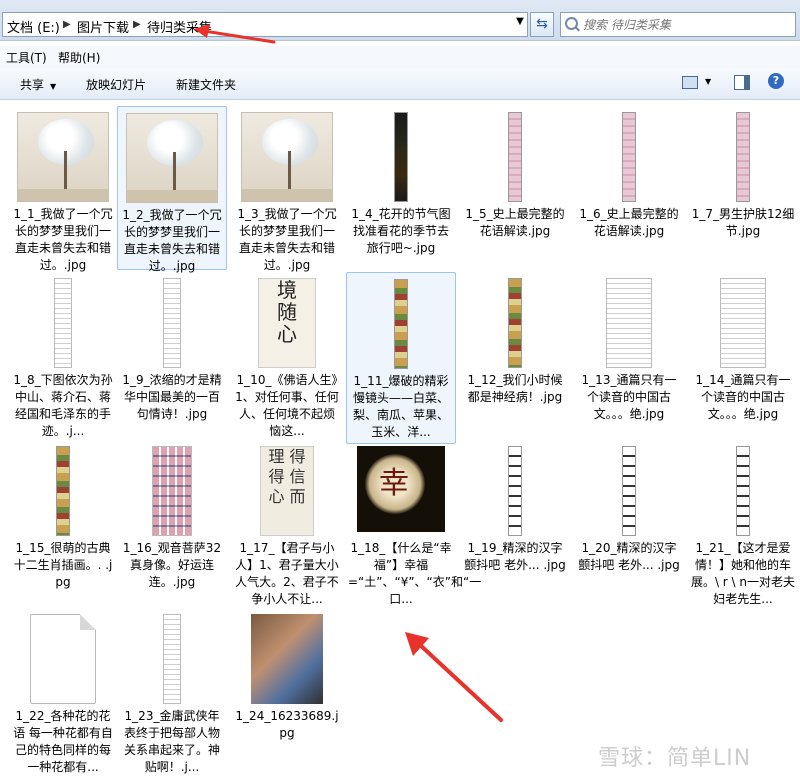  Describe the element at coordinates (742, 82) in the screenshot. I see `preview-pane-icon` at that location.